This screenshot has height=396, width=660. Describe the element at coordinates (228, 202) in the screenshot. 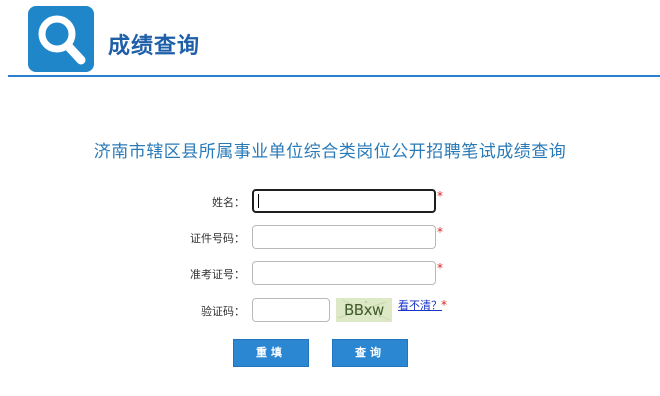

I see `name-label: 姓名：` at that location.